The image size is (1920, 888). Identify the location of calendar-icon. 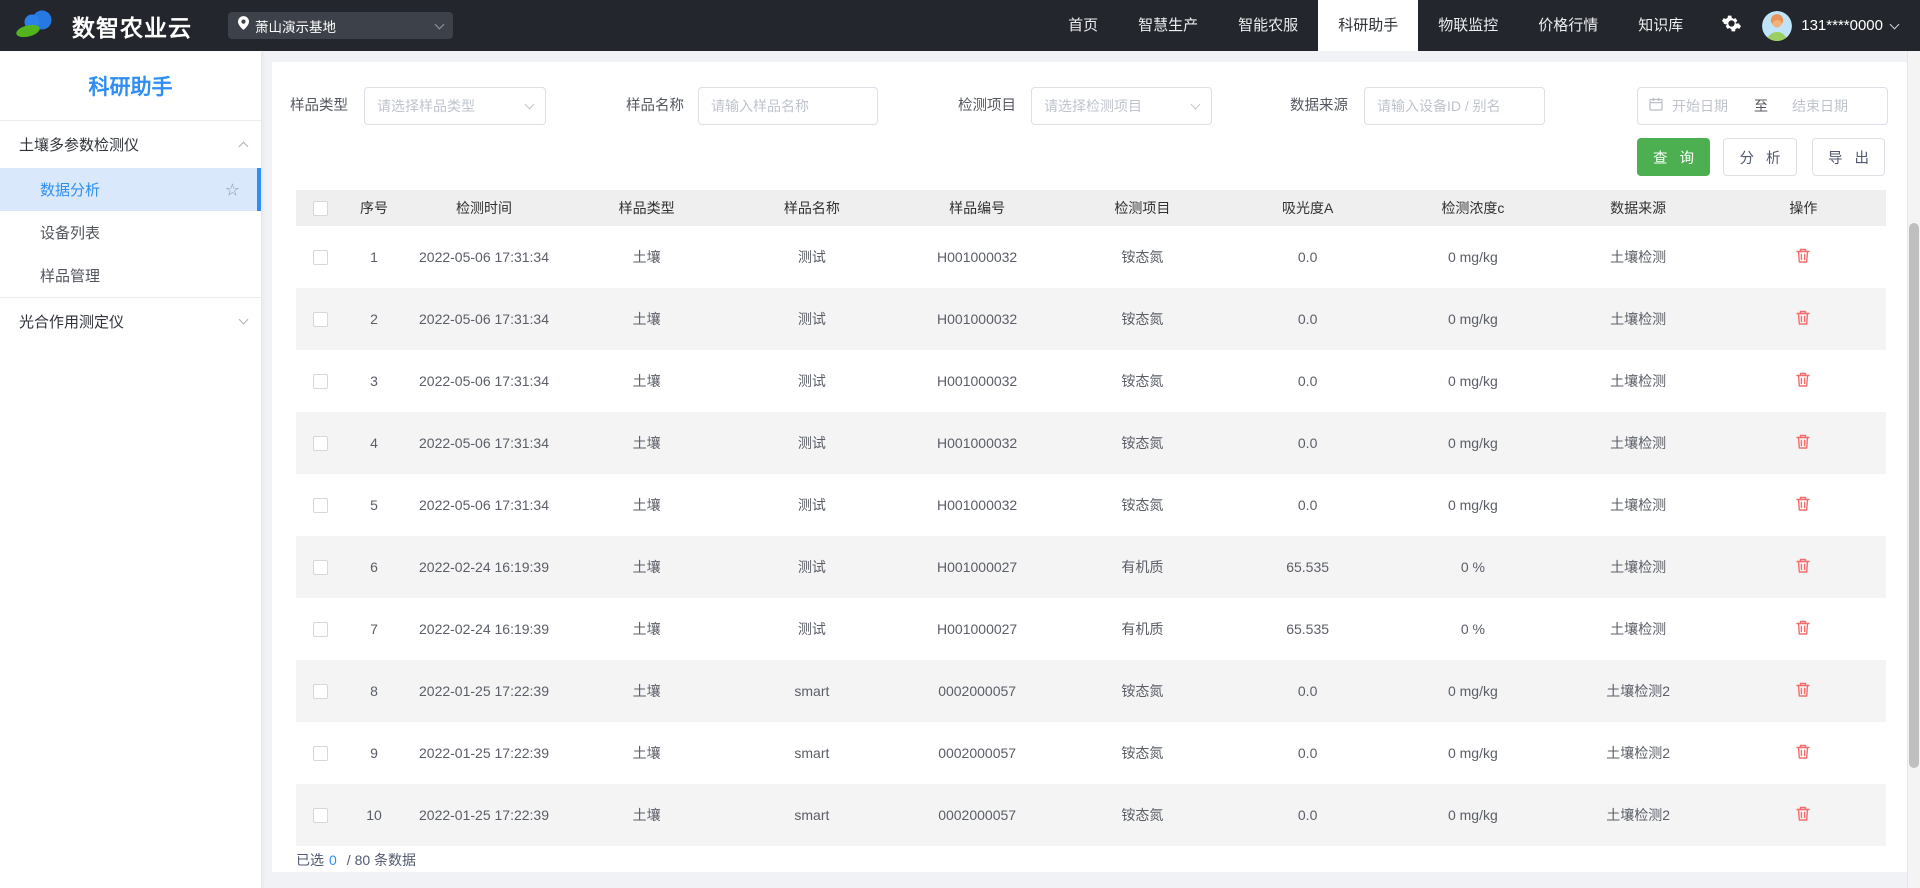
(1660, 106).